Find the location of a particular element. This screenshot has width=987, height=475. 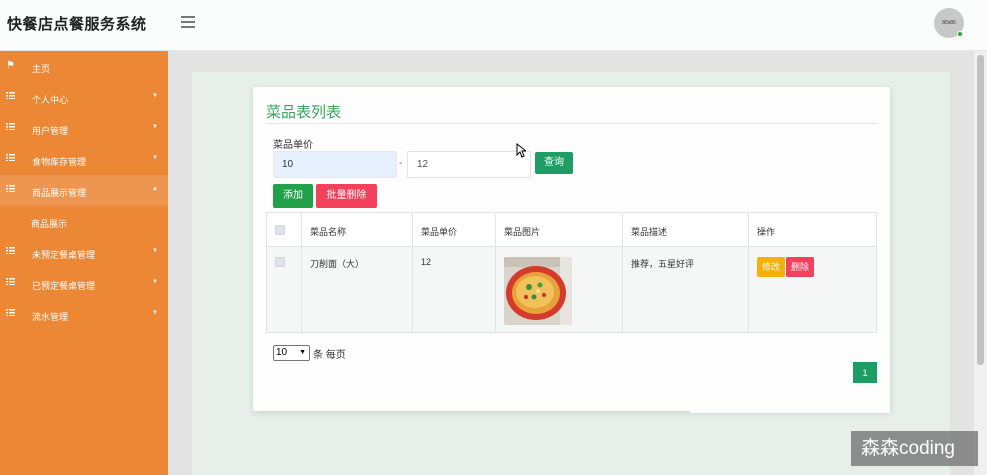

page-button-current: 1 is located at coordinates (865, 373).